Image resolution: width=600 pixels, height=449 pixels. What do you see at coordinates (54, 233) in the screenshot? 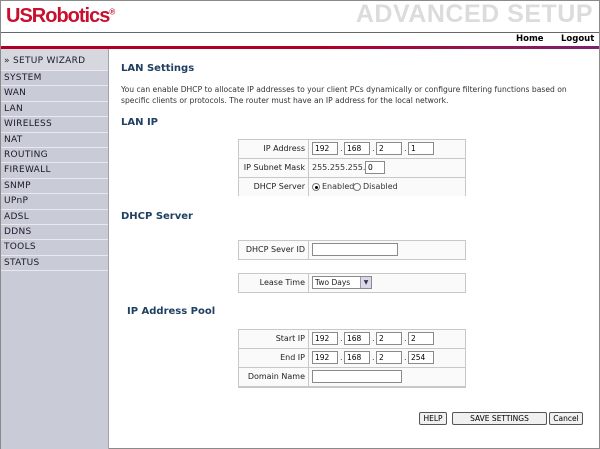
I see `sidebar-item-ddns: DDNS` at bounding box center [54, 233].